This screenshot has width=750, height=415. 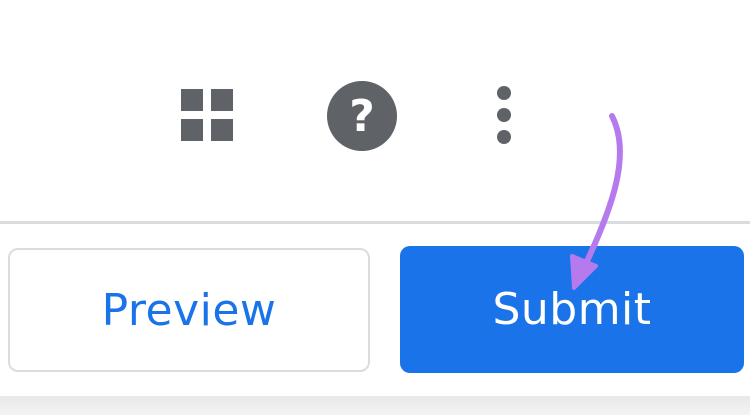 I want to click on submit-button-label: Submit, so click(x=572, y=309).